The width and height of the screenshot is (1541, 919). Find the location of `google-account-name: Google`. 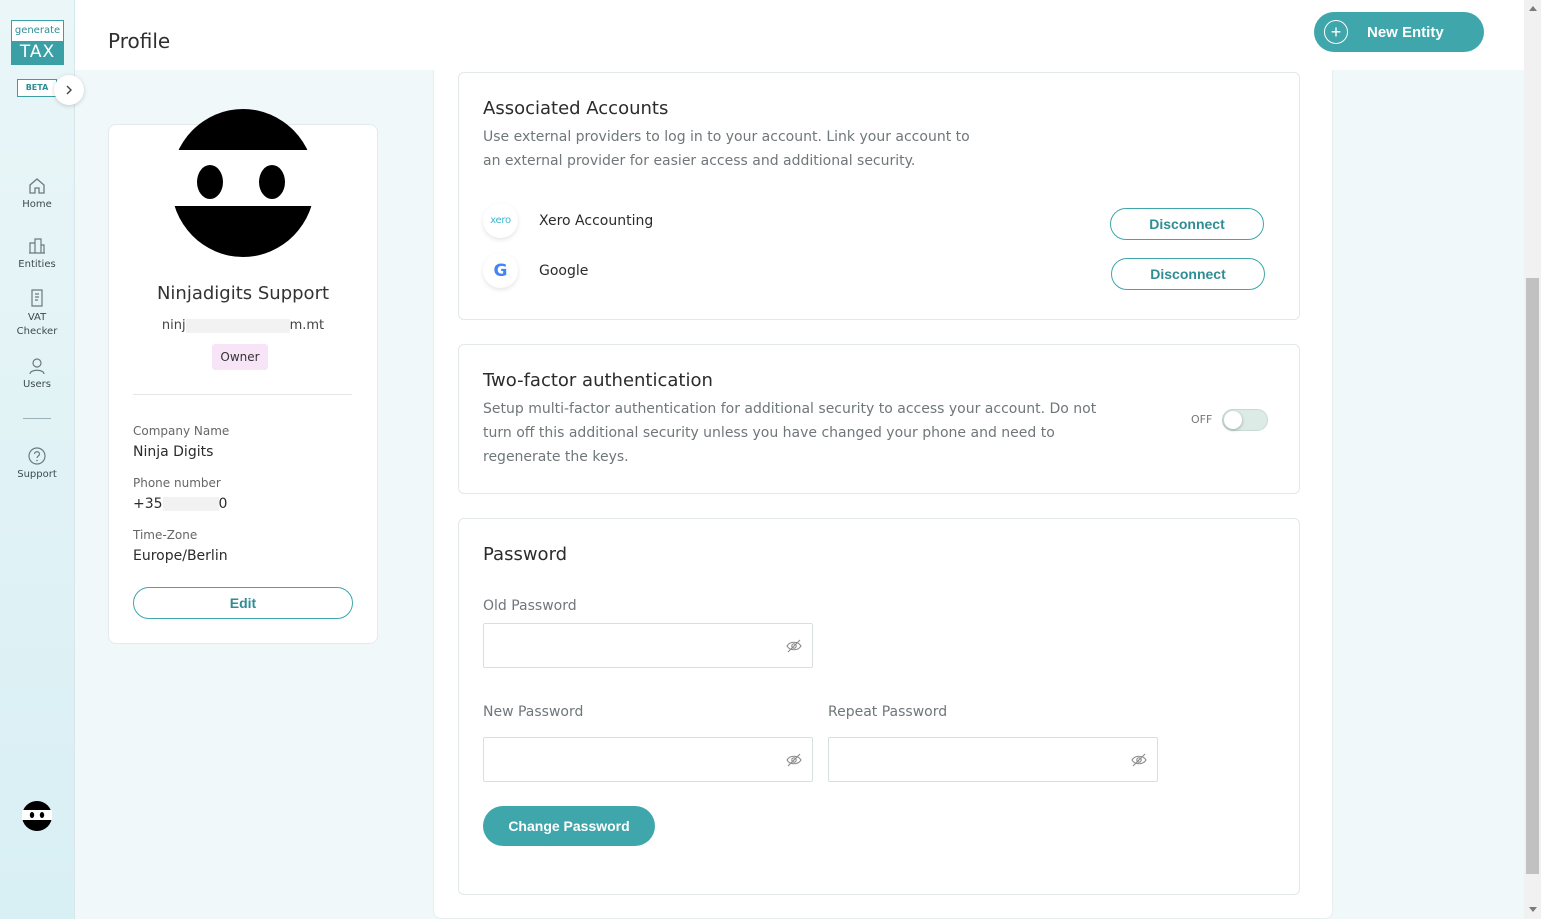

google-account-name: Google is located at coordinates (564, 271).